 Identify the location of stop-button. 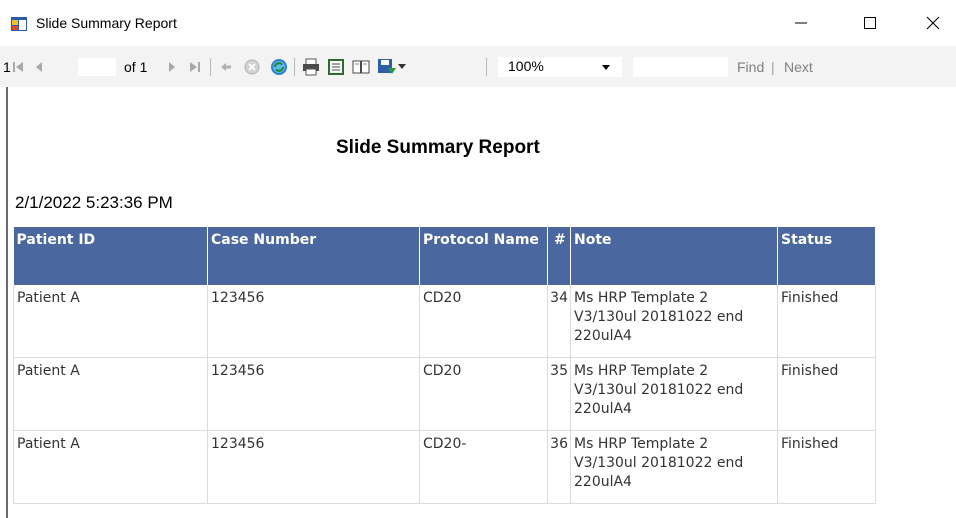
(252, 66).